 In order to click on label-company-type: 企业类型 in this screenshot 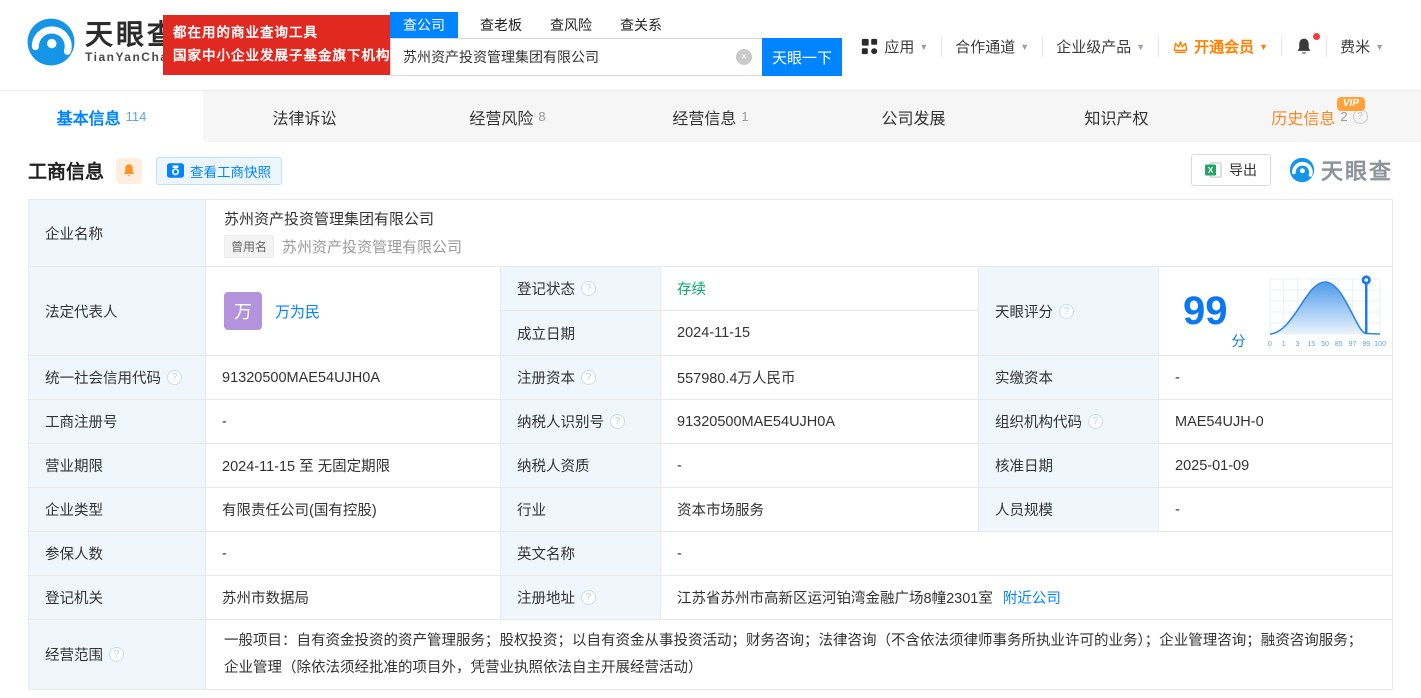, I will do `click(117, 510)`.